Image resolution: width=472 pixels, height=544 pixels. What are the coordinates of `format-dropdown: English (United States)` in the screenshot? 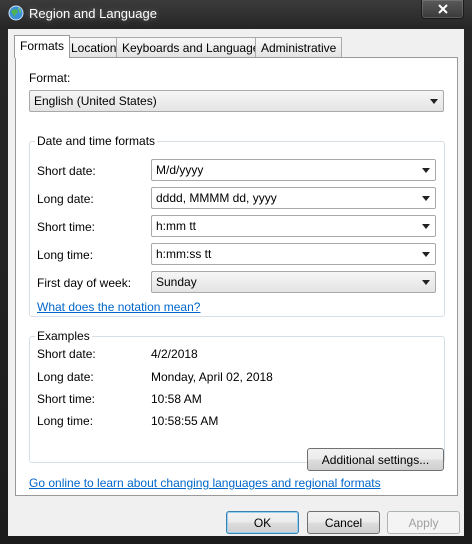 It's located at (236, 101).